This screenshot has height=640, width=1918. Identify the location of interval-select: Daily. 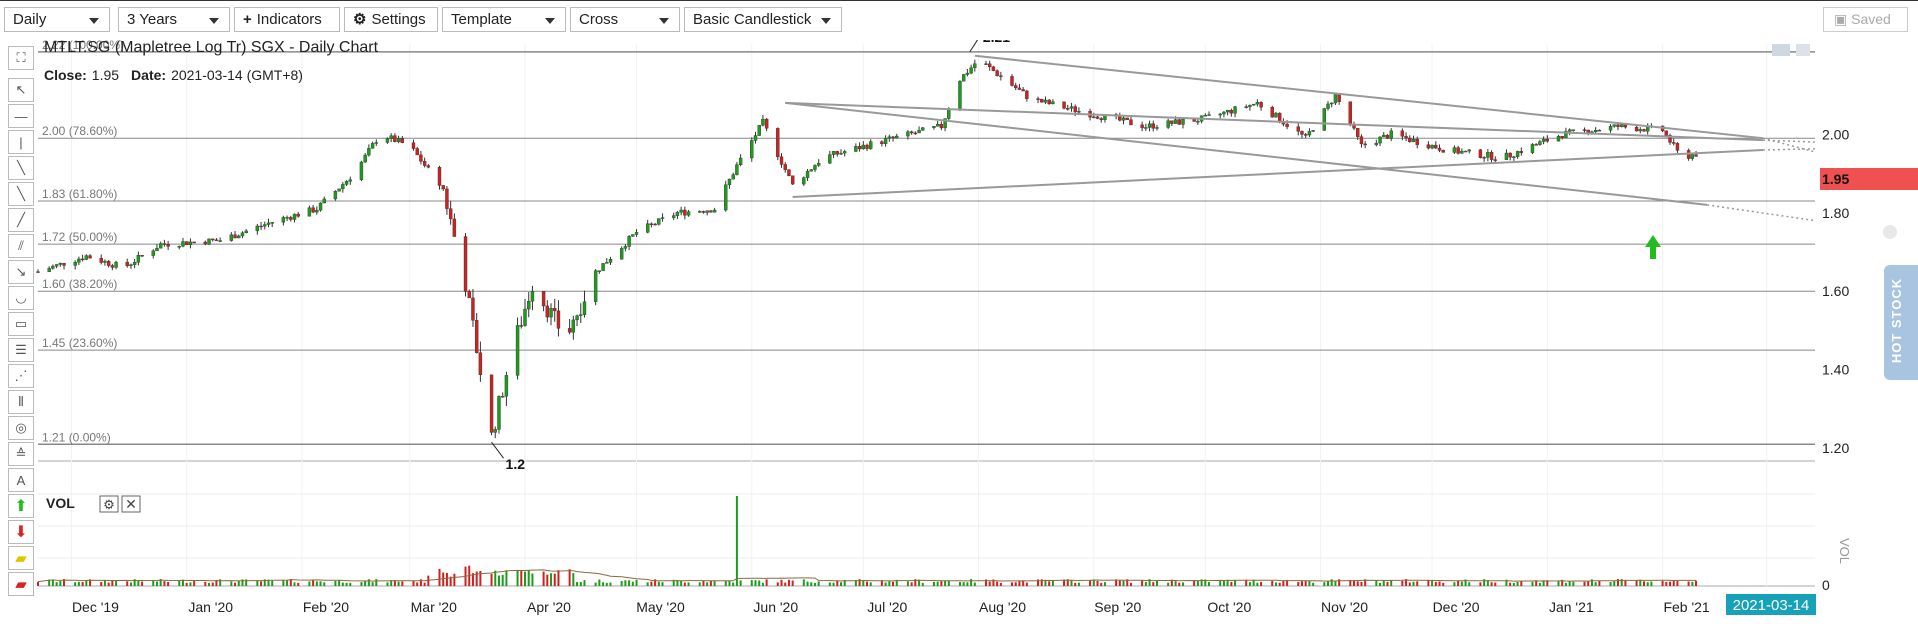
(57, 19).